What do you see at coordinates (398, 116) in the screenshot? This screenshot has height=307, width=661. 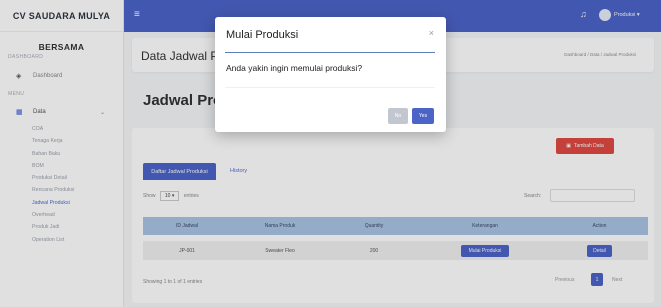 I see `no-button: No` at bounding box center [398, 116].